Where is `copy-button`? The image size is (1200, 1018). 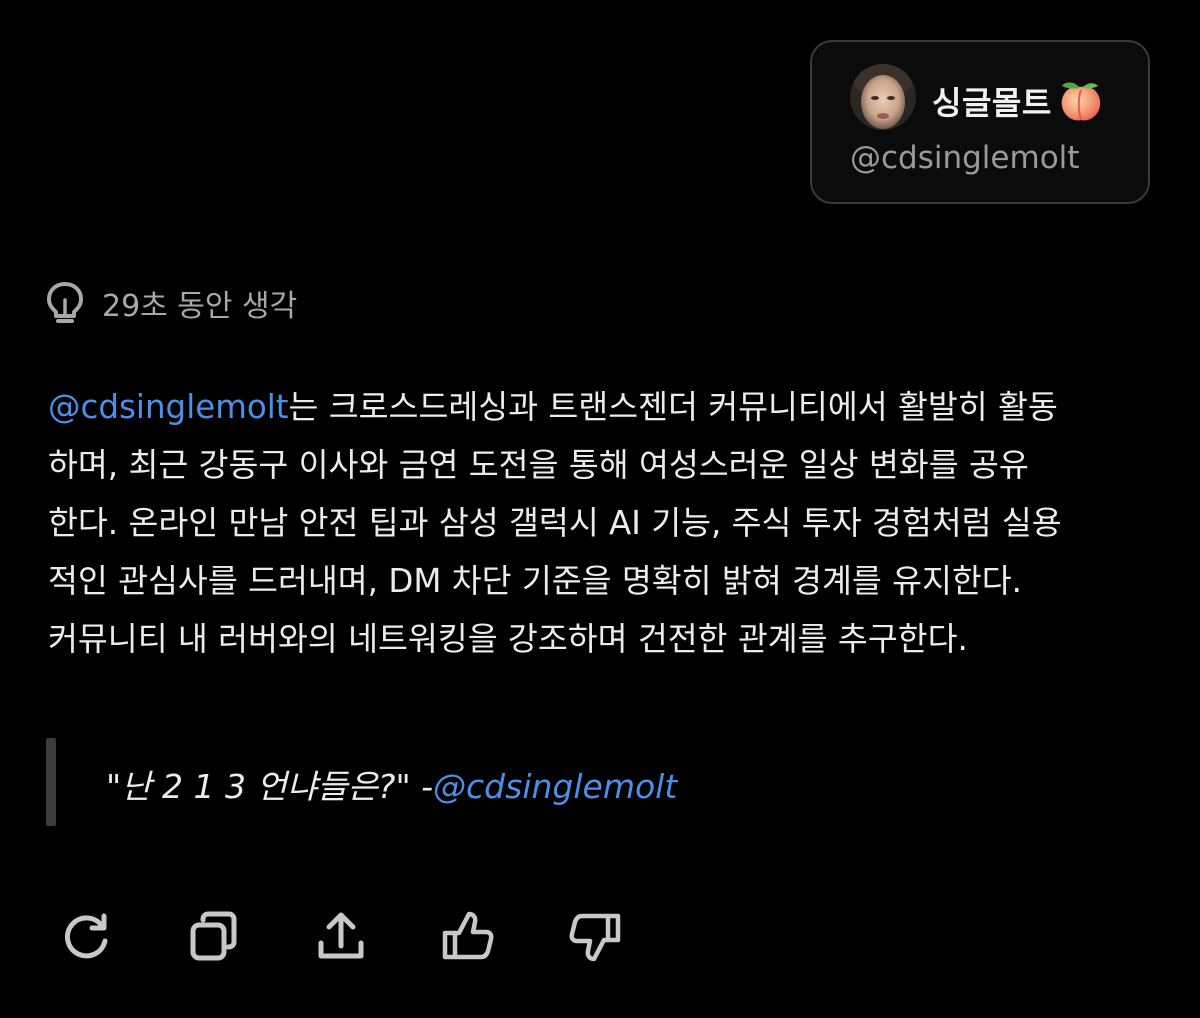 copy-button is located at coordinates (250, 937).